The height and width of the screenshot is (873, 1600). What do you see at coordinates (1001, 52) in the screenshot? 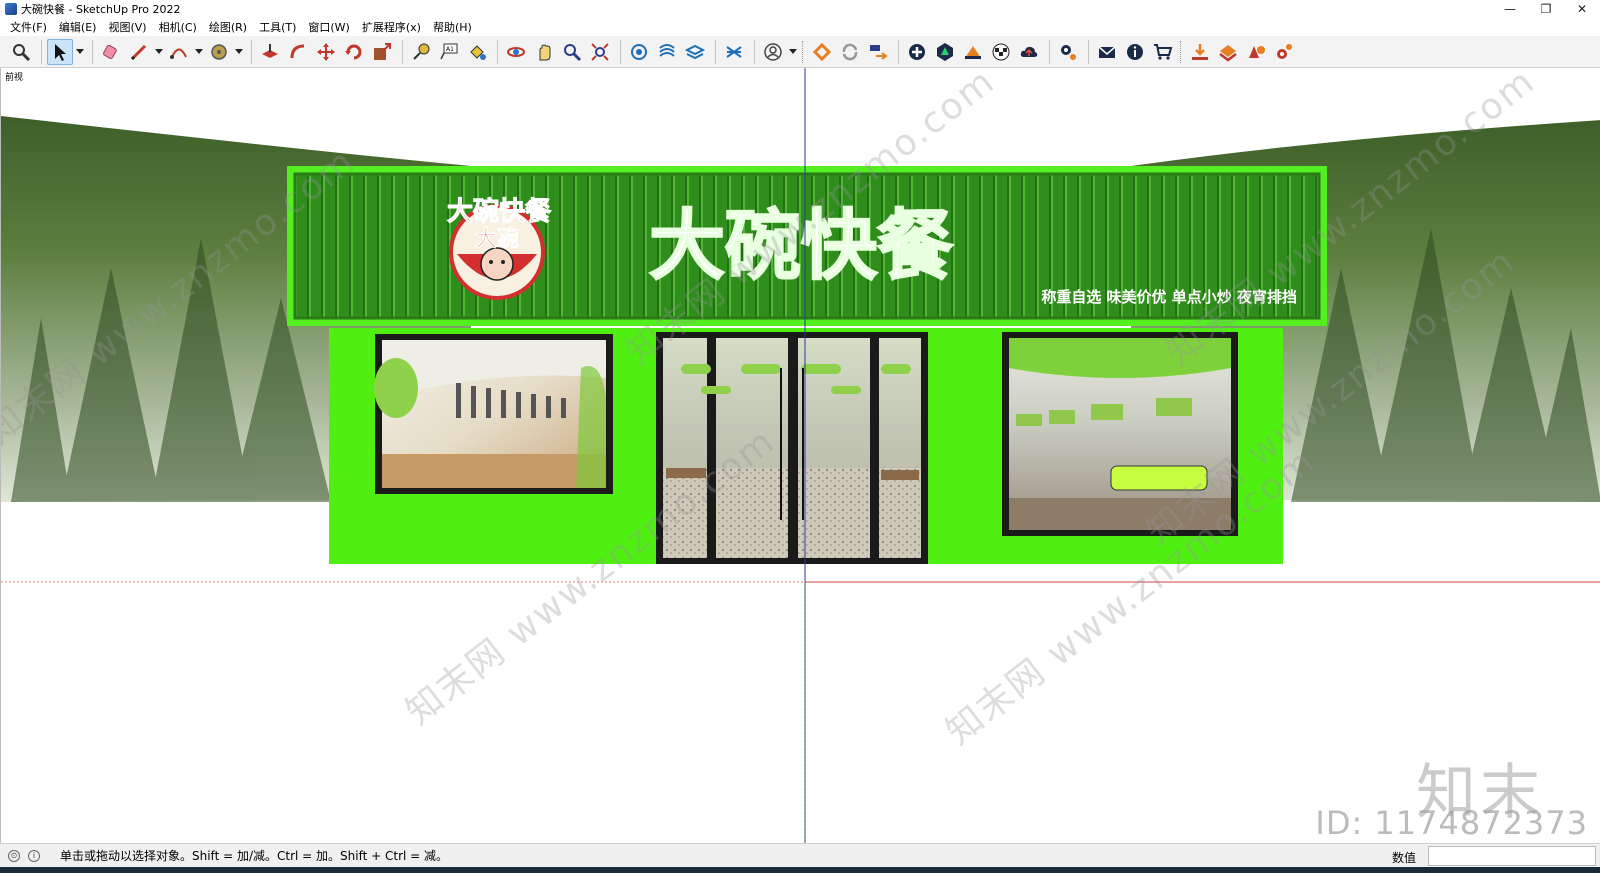
I see `checker-icon` at bounding box center [1001, 52].